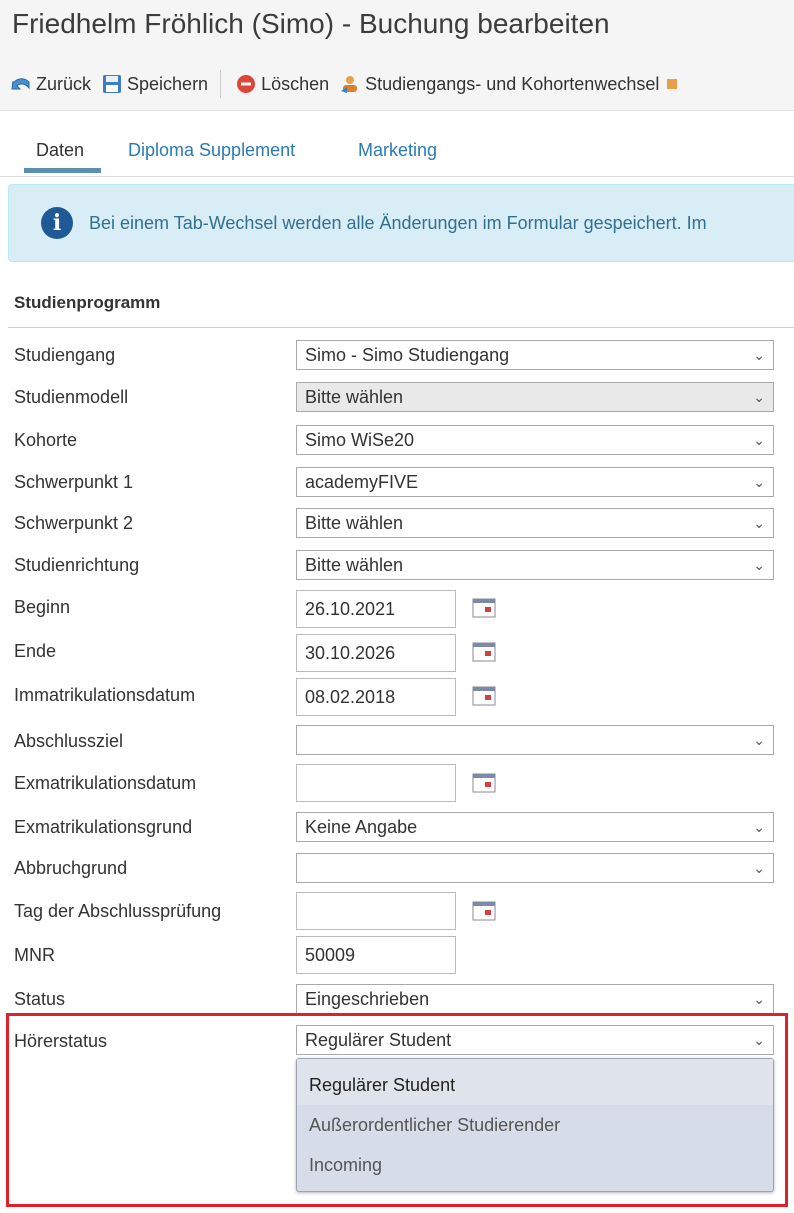 This screenshot has width=794, height=1213. I want to click on abschlussziel-label: Abschlussziel, so click(69, 741).